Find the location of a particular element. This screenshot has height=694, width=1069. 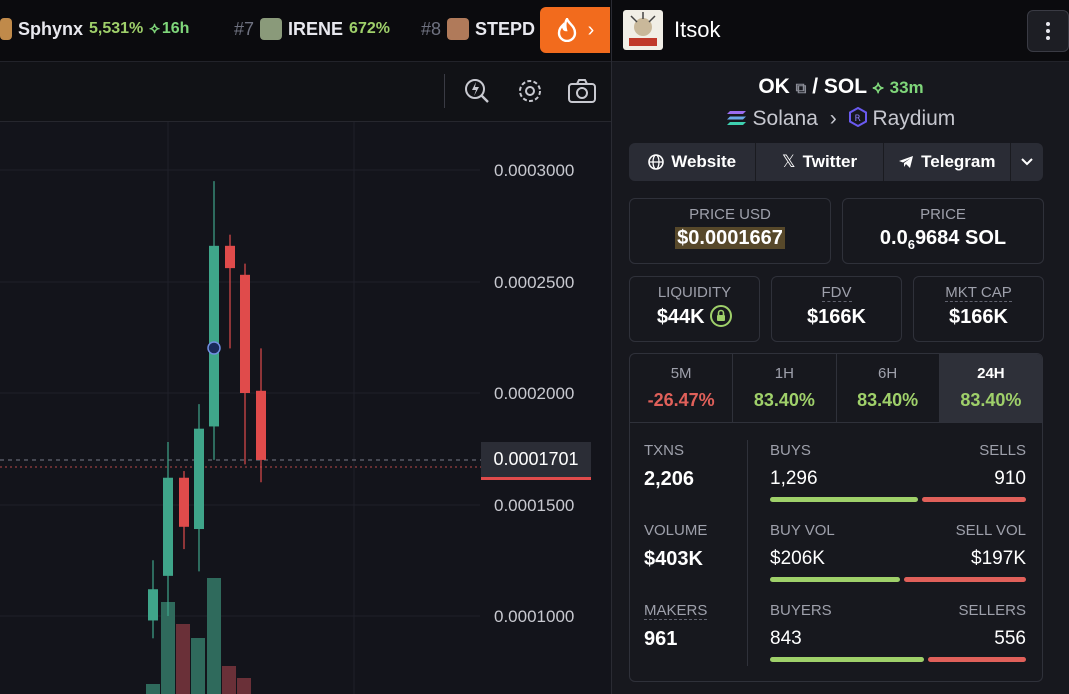

makers-label: MAKERS is located at coordinates (676, 611).